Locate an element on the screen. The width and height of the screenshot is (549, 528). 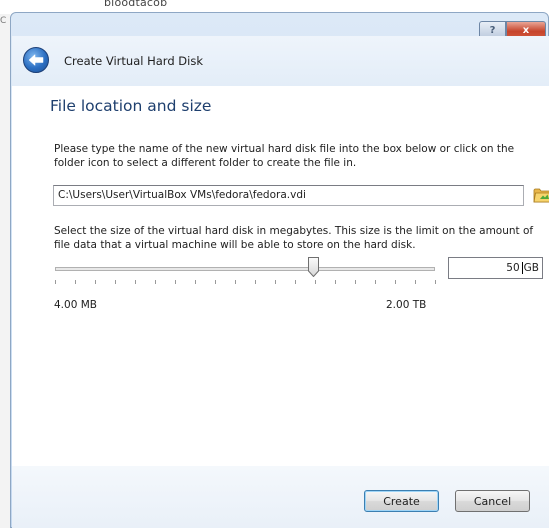
slider-min-label: 4.00 MB is located at coordinates (75, 305).